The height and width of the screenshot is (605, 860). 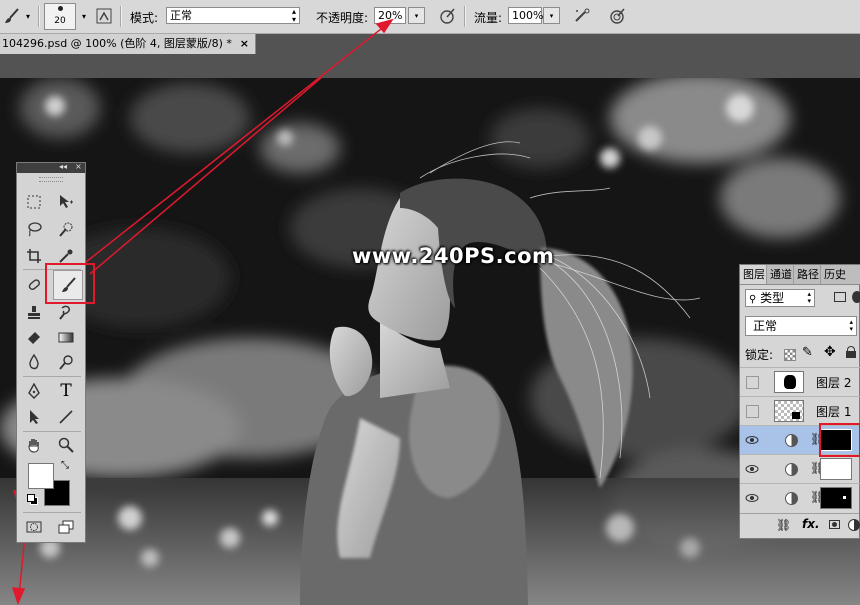 I want to click on mask-highlight, so click(x=839, y=440).